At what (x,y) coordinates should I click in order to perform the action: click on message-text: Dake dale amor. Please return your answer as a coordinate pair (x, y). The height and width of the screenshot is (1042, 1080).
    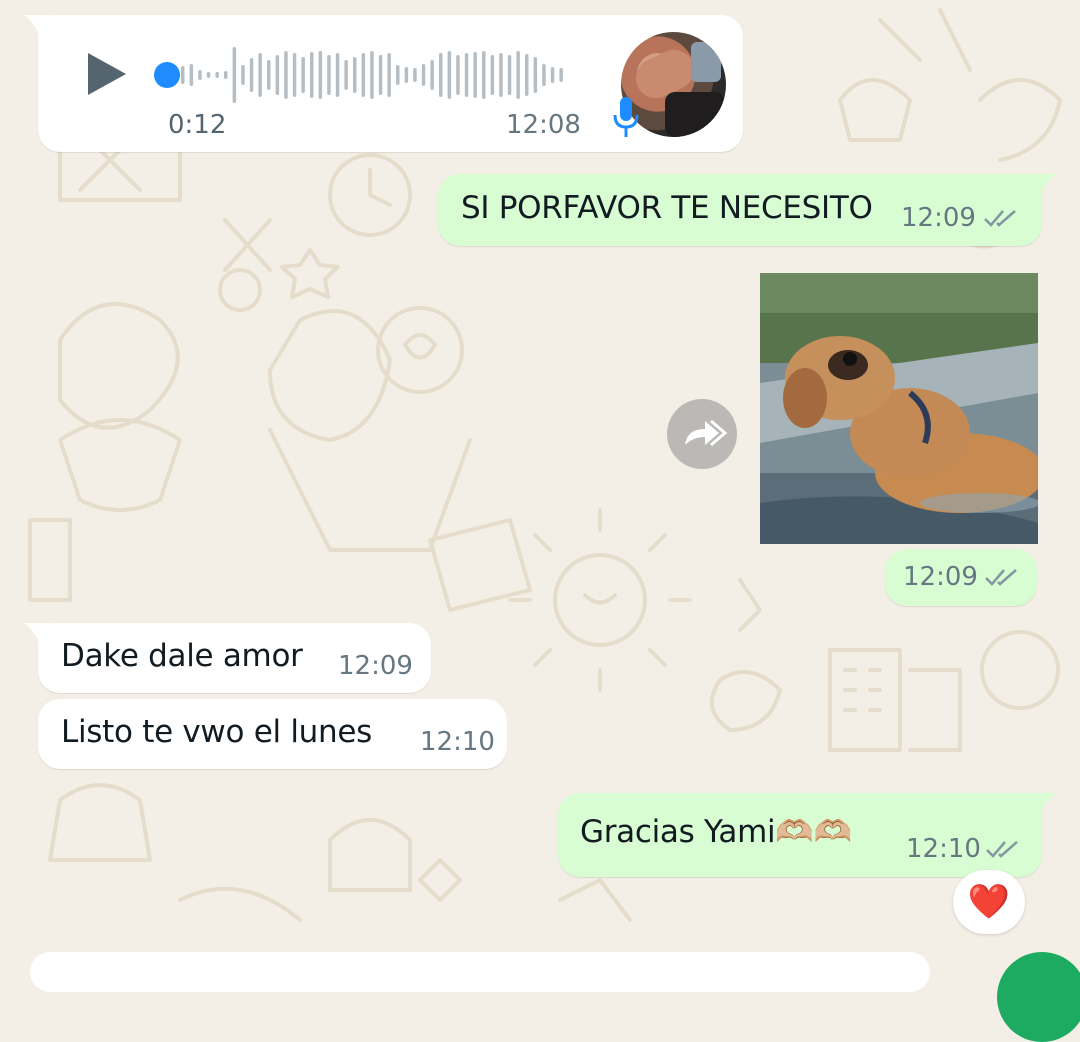
    Looking at the image, I should click on (182, 656).